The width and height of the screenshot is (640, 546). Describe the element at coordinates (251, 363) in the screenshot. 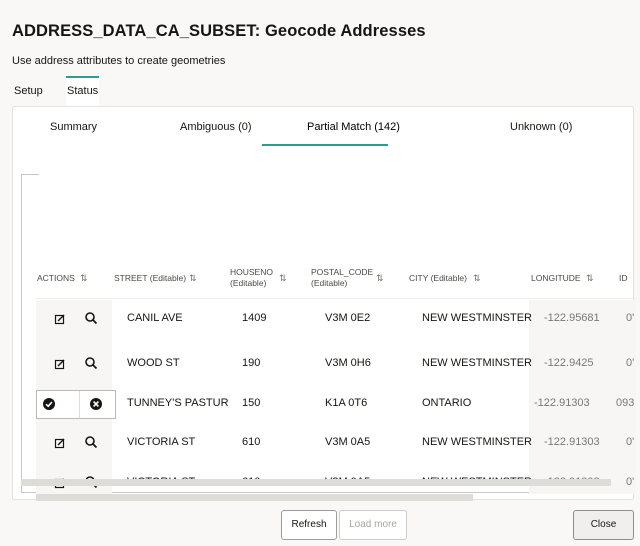

I see `cell-houseno: 190` at that location.